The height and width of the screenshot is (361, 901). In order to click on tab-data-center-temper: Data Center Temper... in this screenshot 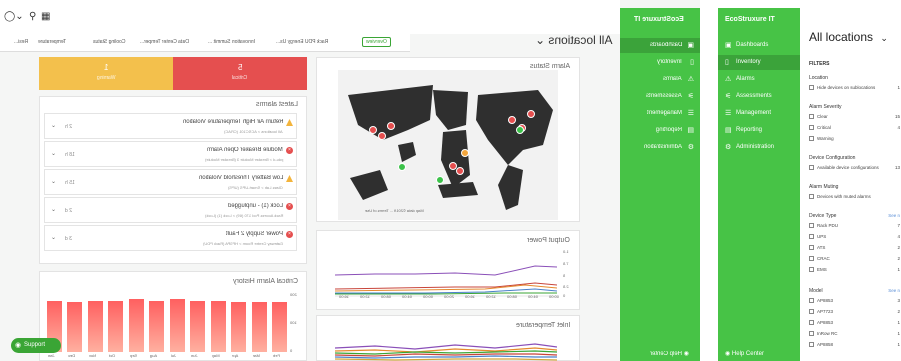, I will do `click(164, 42)`.